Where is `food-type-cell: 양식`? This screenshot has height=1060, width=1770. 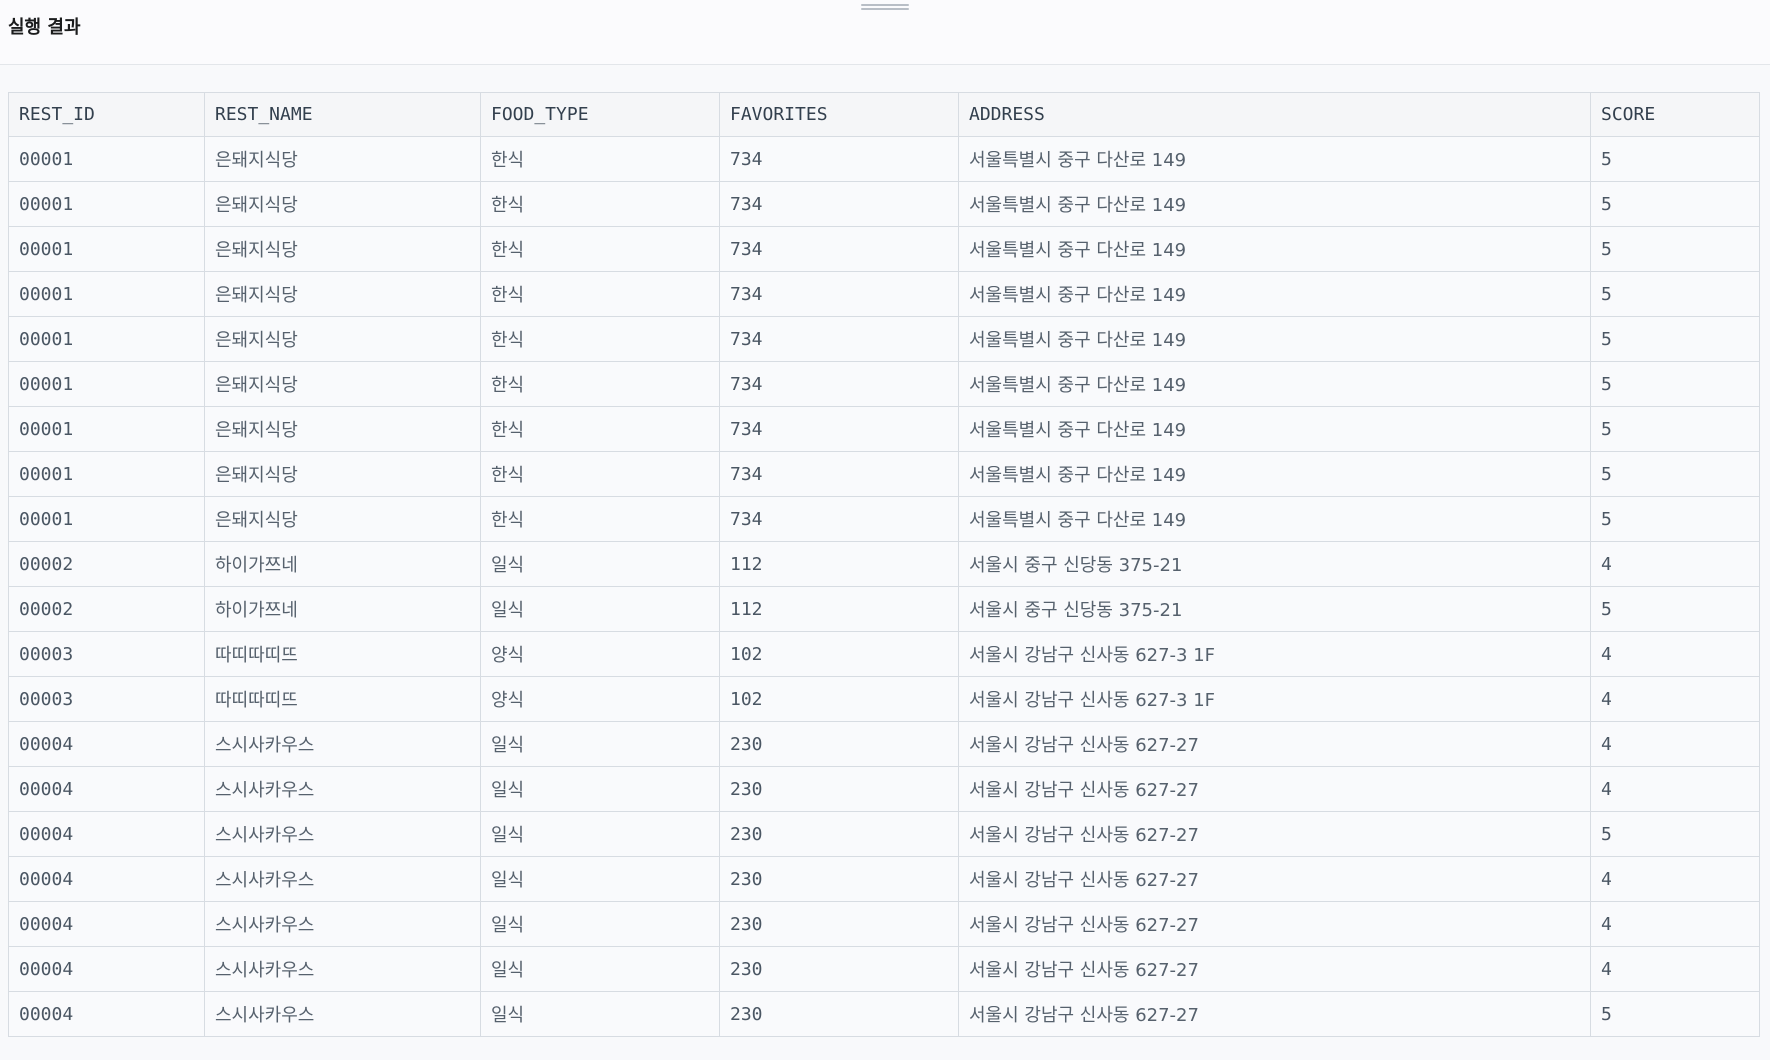 food-type-cell: 양식 is located at coordinates (600, 654).